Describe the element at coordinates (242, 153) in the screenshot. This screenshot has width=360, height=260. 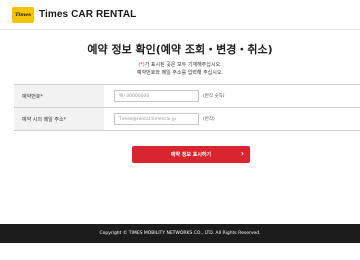
I see `chevron-right-icon: ›` at that location.